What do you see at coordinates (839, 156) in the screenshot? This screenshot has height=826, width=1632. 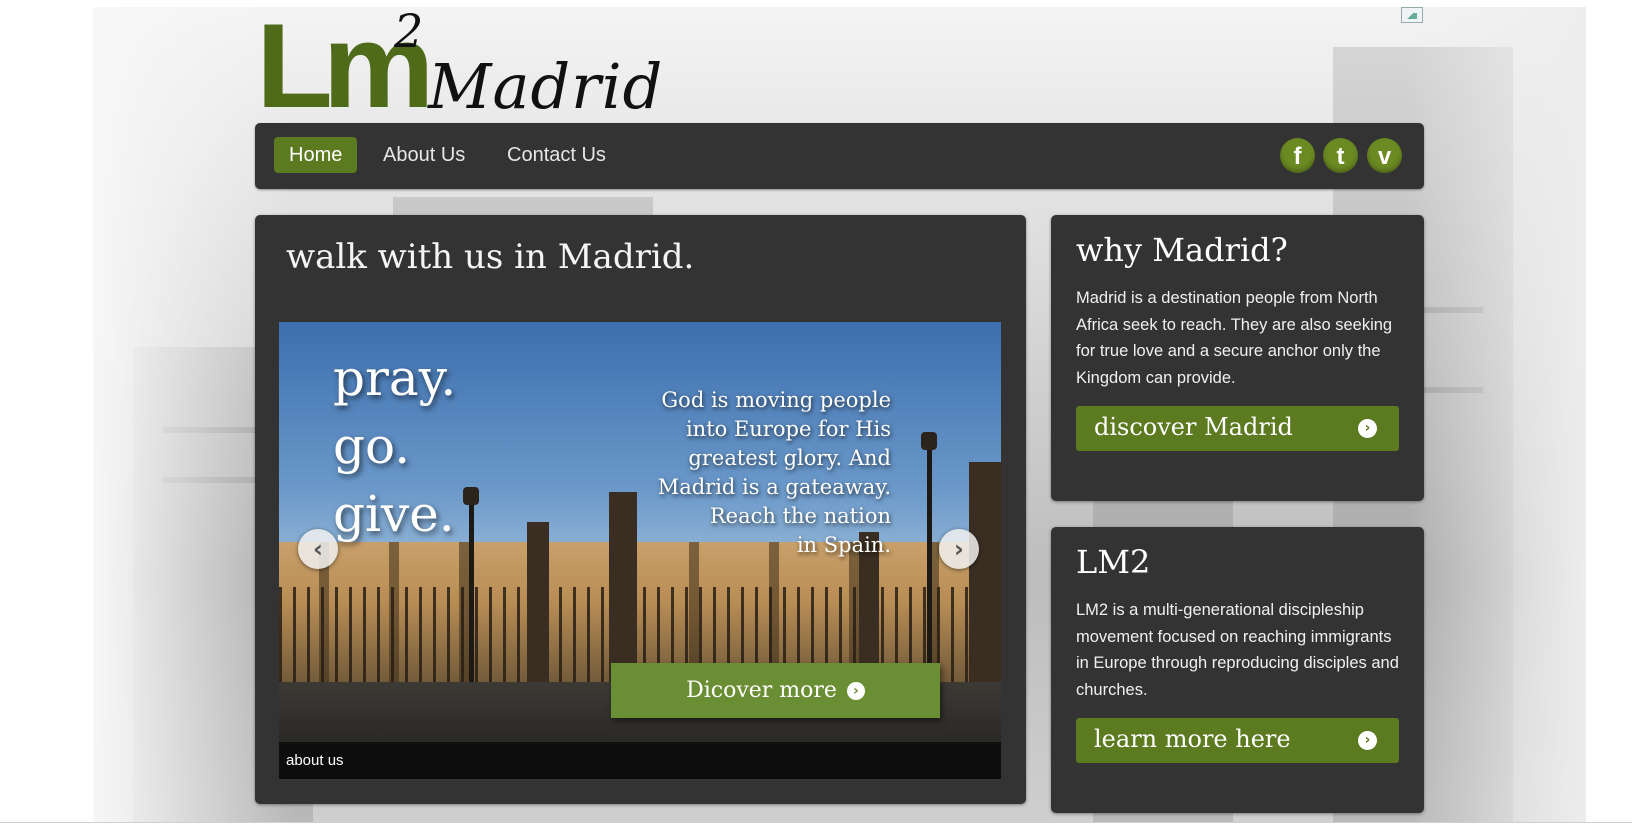 I see `main-navigation: Home About Us Contact Us f t v` at bounding box center [839, 156].